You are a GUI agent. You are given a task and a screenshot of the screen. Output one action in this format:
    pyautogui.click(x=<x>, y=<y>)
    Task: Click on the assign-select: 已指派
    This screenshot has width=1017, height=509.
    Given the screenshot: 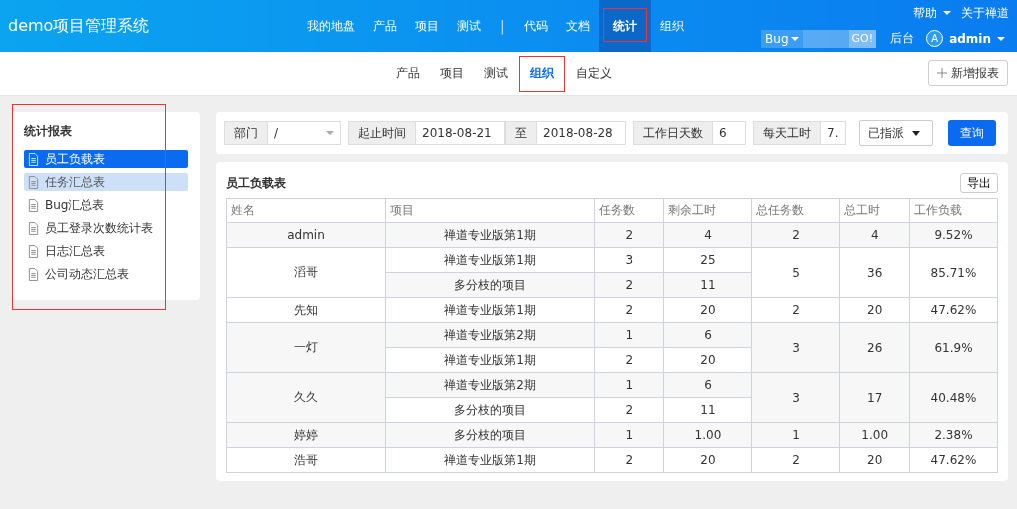 What is the action you would take?
    pyautogui.click(x=896, y=133)
    